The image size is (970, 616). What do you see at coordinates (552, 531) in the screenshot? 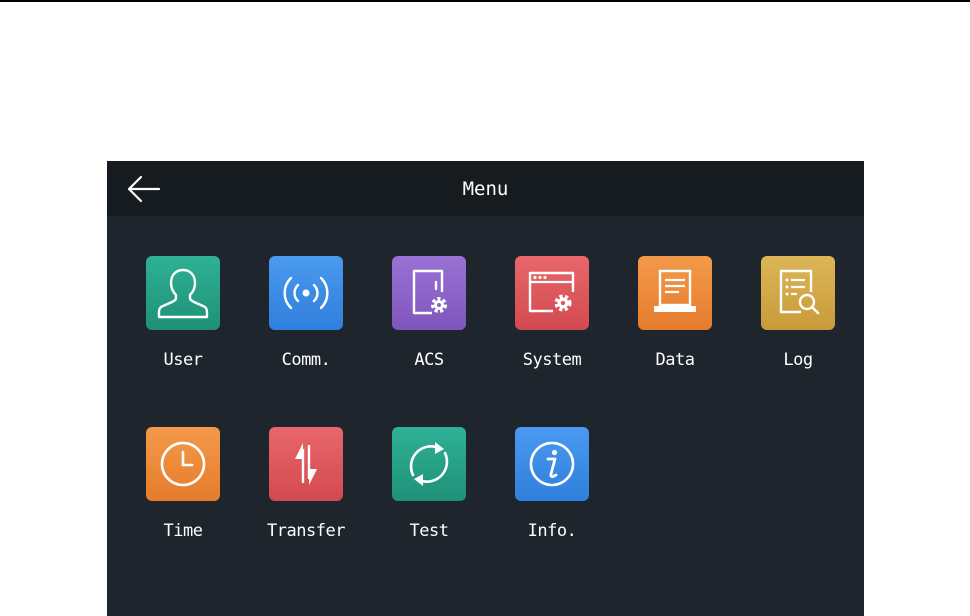
I see `menu-item-label: Info.` at bounding box center [552, 531].